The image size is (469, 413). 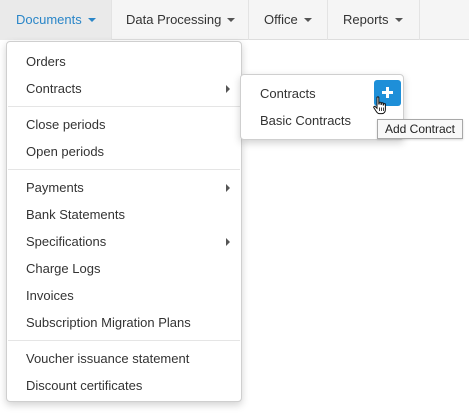 I want to click on menu-item-contracts: Contracts, so click(x=124, y=88).